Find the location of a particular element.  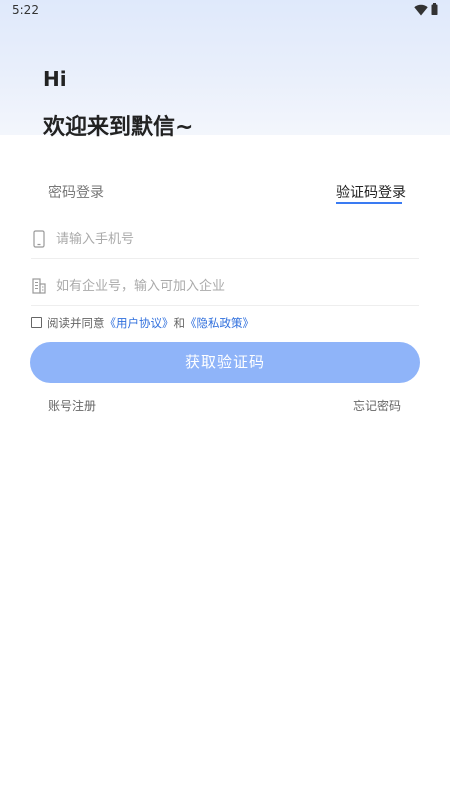

company-field is located at coordinates (225, 286).